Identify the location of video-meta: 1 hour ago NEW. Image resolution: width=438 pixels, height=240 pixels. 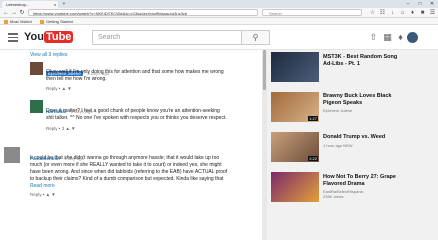
(338, 145).